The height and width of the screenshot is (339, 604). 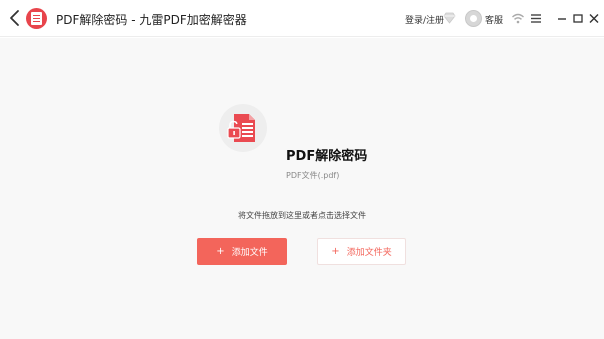 I want to click on add-file-button: + 添加文件, so click(x=242, y=251).